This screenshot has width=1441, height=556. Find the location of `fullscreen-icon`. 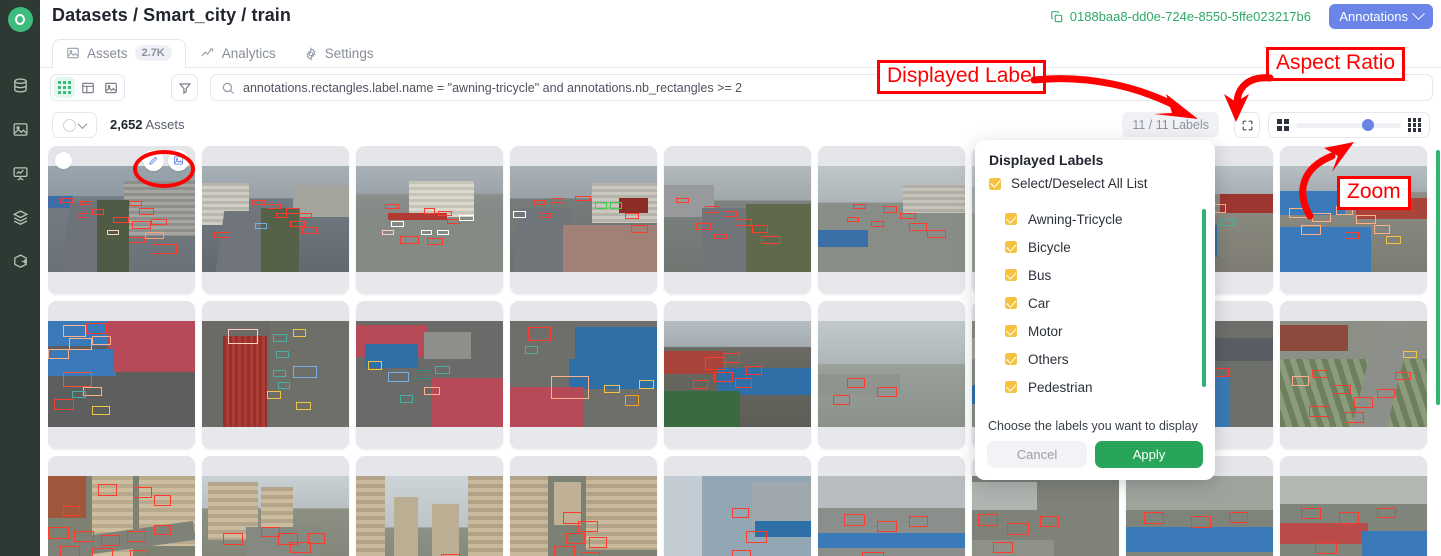

fullscreen-icon is located at coordinates (1247, 125).